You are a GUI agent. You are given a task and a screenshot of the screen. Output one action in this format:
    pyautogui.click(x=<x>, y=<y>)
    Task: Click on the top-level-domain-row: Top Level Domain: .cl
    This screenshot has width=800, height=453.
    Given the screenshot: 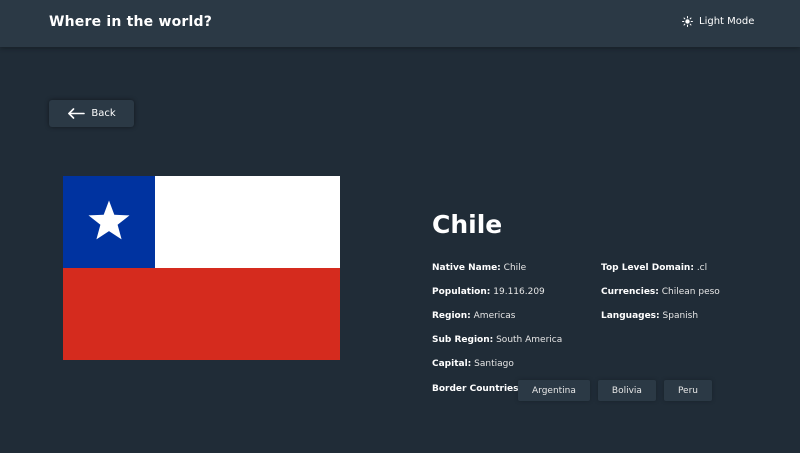 What is the action you would take?
    pyautogui.click(x=654, y=268)
    